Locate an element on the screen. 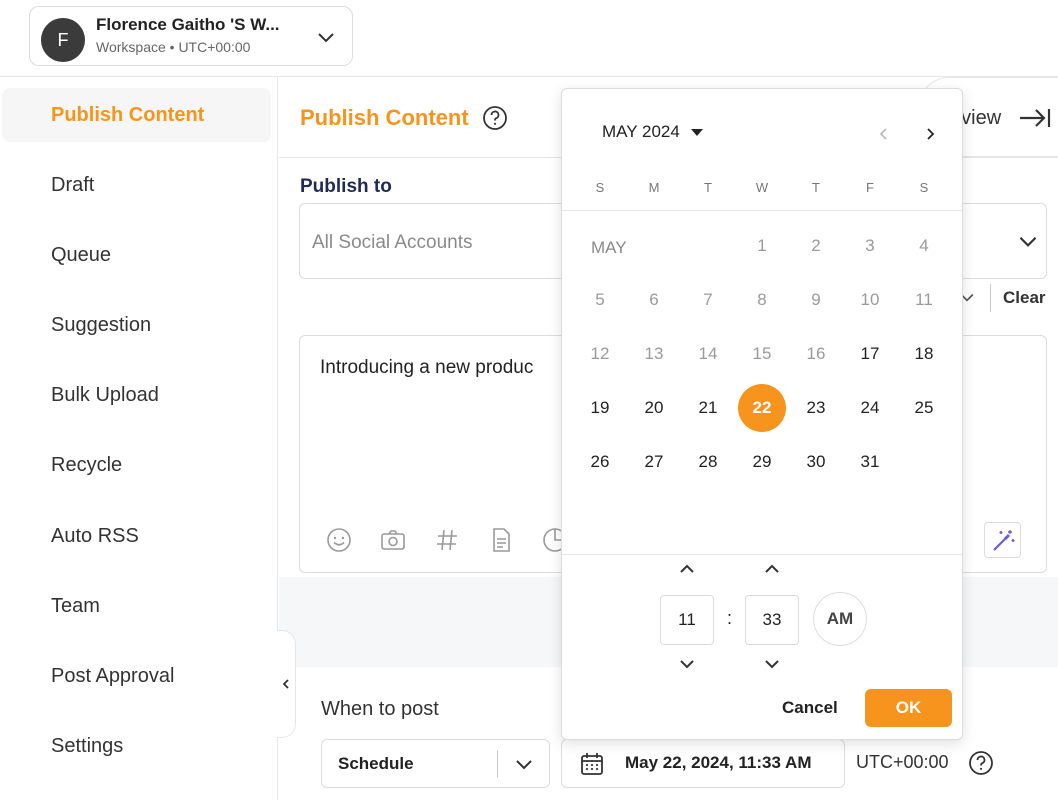 This screenshot has width=1058, height=800. sidebar-item-suggestion: Suggestion is located at coordinates (136, 325).